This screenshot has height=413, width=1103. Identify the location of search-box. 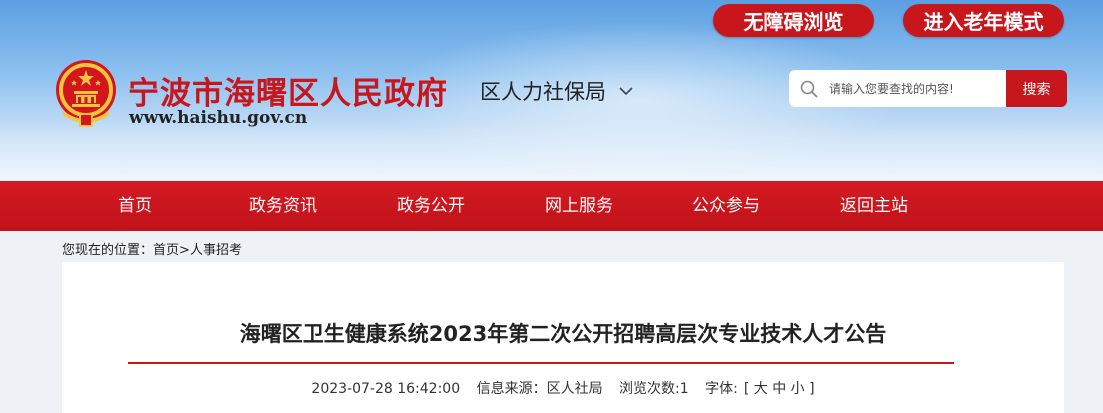
(898, 88).